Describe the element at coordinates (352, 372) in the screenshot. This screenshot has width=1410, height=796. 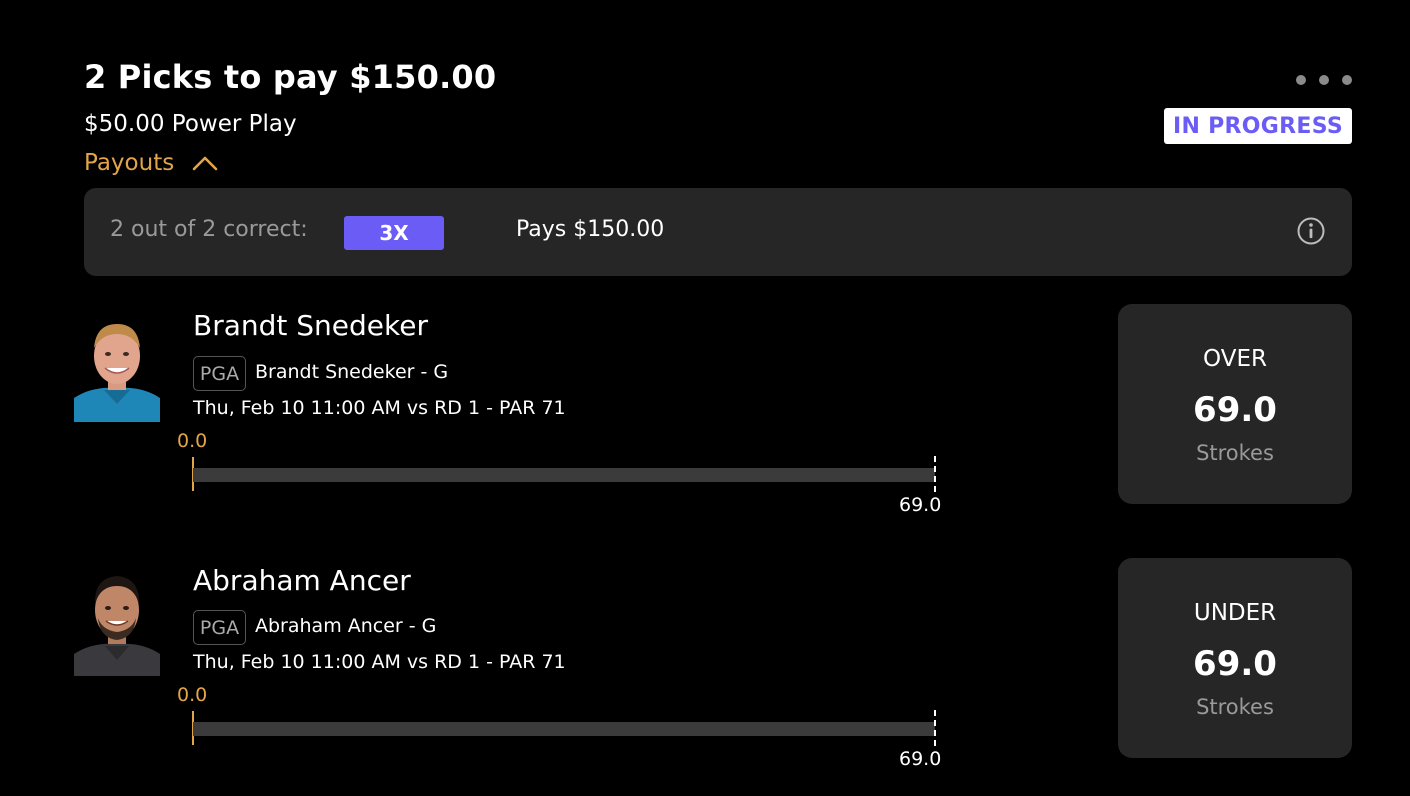
I see `player-meta: Brandt Snedeker - G` at that location.